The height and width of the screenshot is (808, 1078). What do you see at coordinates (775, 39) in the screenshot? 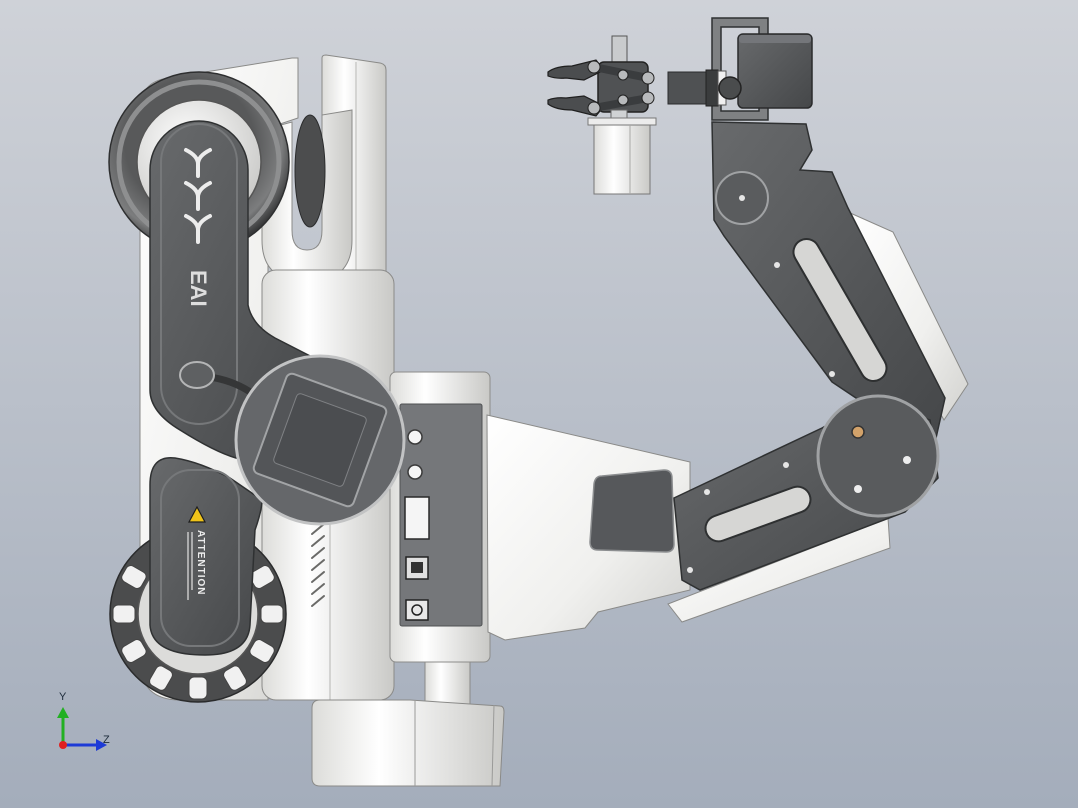
I see `servo-top-face` at bounding box center [775, 39].